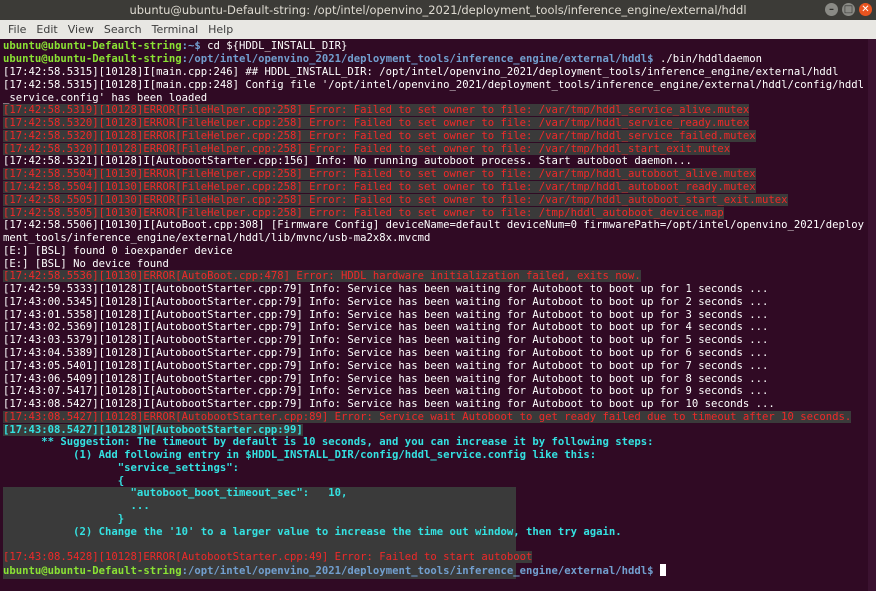 This screenshot has width=876, height=591. I want to click on window-controls: – □ ✕, so click(848, 9).